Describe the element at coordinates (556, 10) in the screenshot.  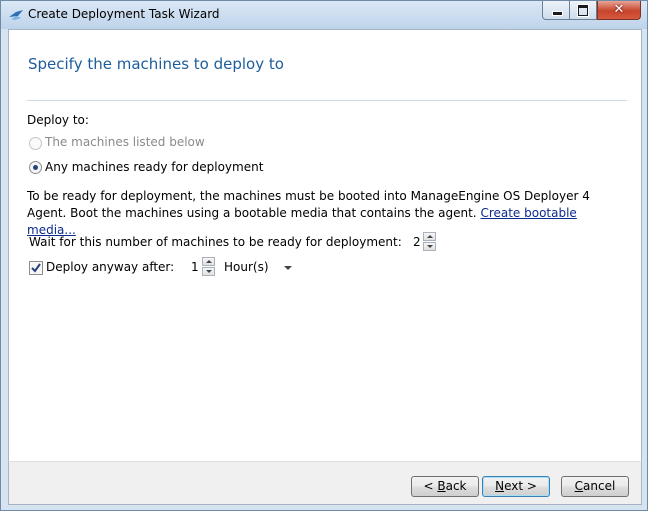
I see `minimize-button` at that location.